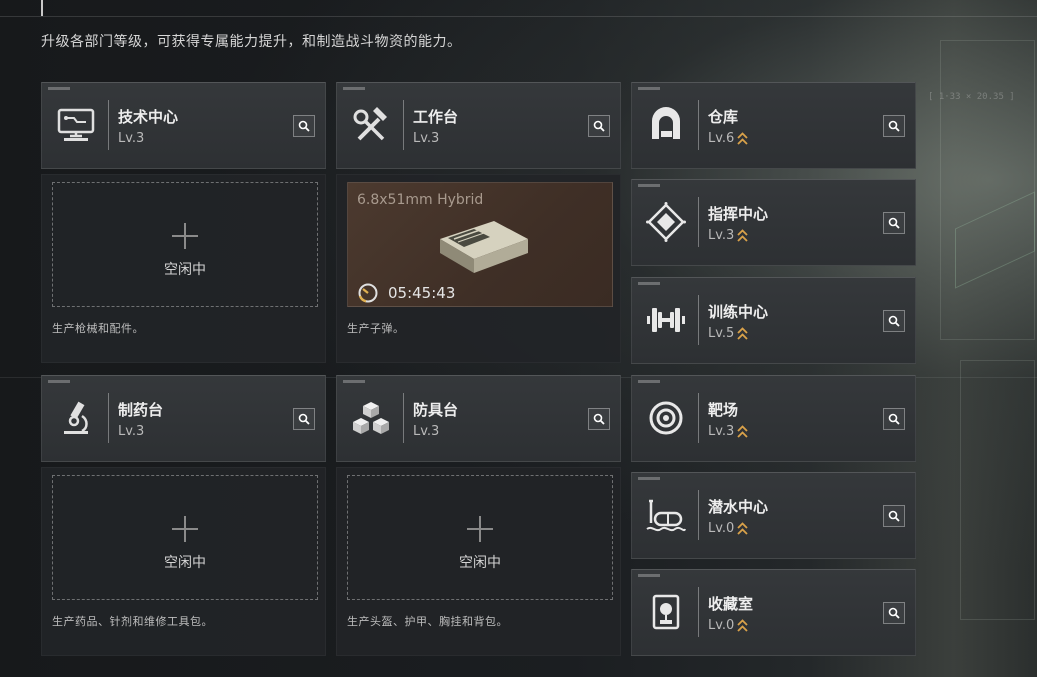 The width and height of the screenshot is (1037, 677). What do you see at coordinates (721, 138) in the screenshot?
I see `level-text: Lv.6` at bounding box center [721, 138].